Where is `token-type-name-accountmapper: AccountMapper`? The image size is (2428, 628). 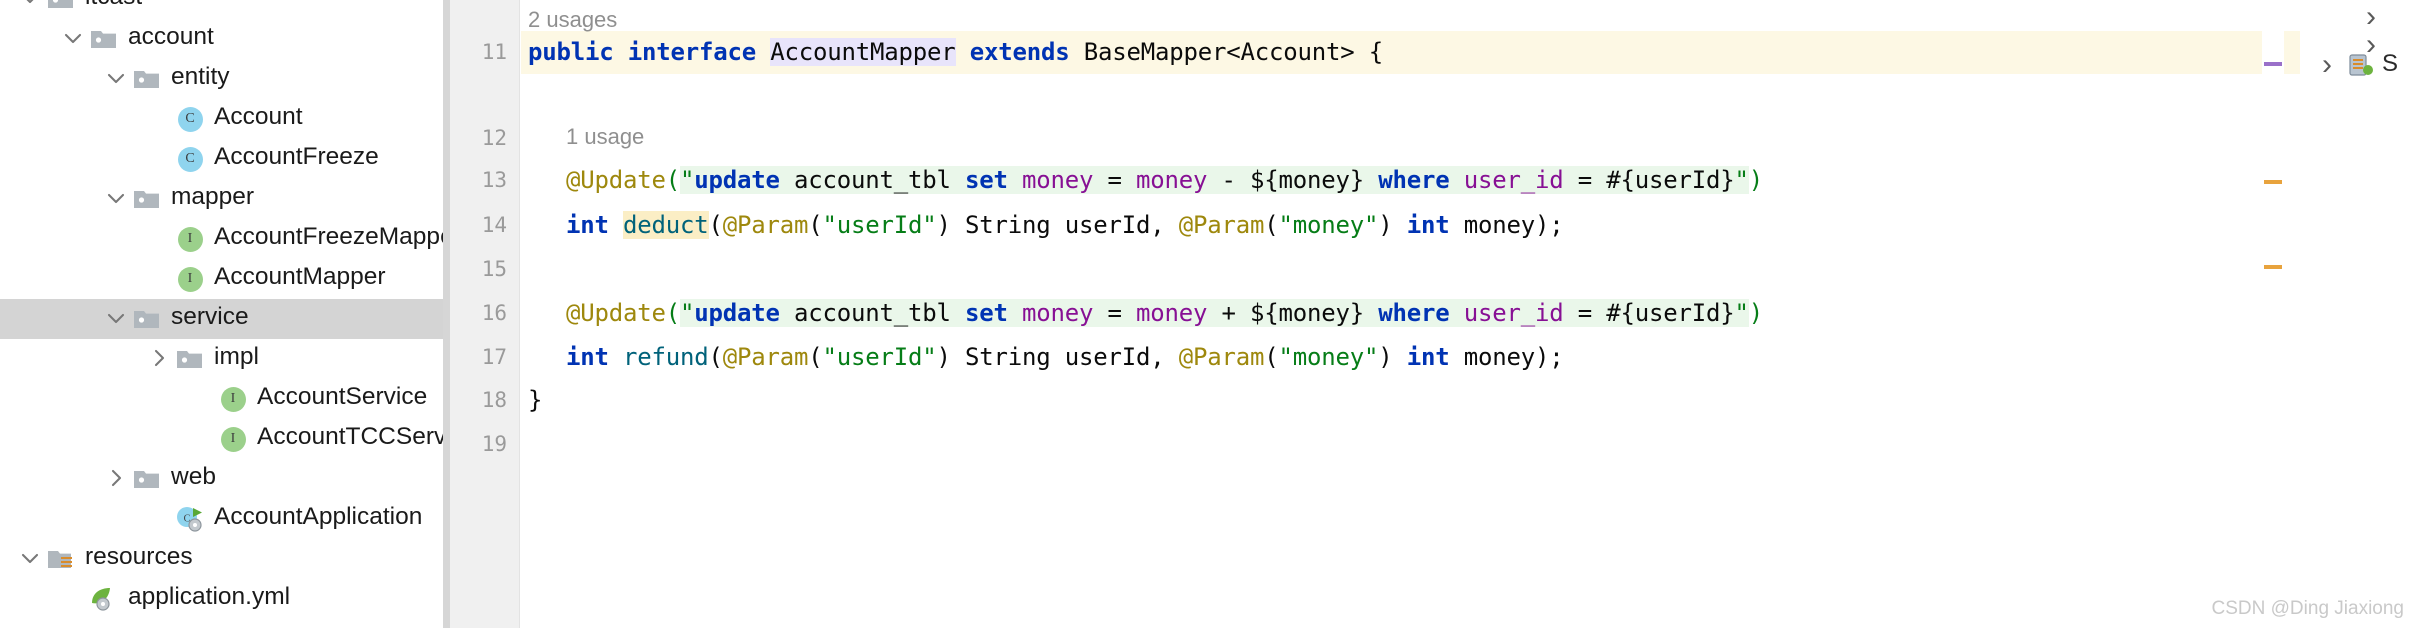 token-type-name-accountmapper: AccountMapper is located at coordinates (863, 52).